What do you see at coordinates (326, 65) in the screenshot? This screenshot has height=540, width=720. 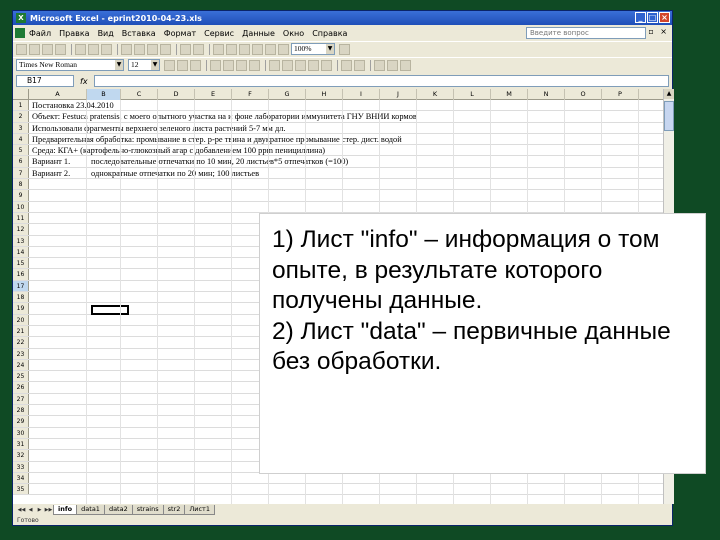 I see `decrease-decimal-icon` at bounding box center [326, 65].